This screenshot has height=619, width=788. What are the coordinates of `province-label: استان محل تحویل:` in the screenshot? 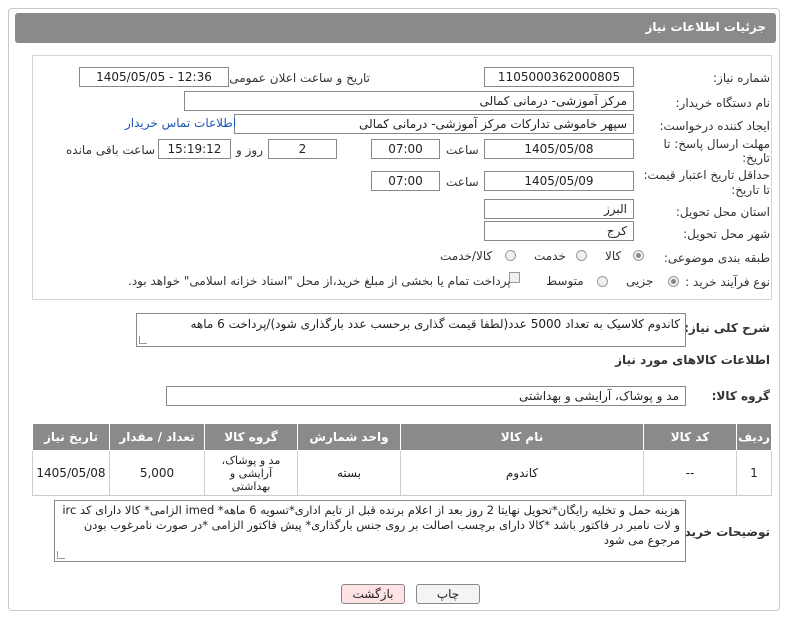 It's located at (722, 212).